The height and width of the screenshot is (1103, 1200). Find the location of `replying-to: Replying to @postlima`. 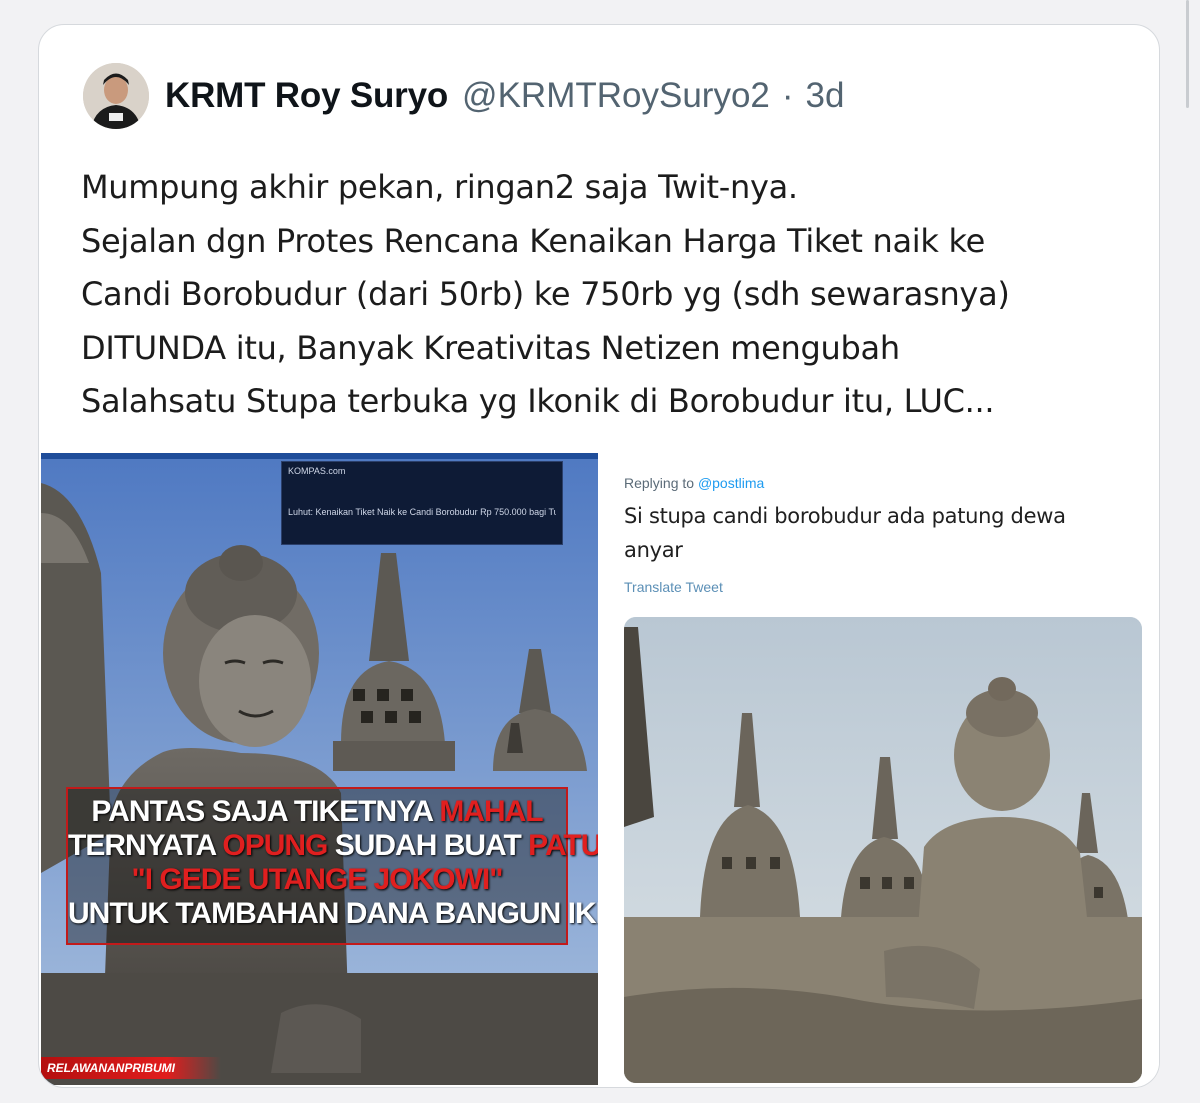

replying-to: Replying to @postlima is located at coordinates (694, 483).